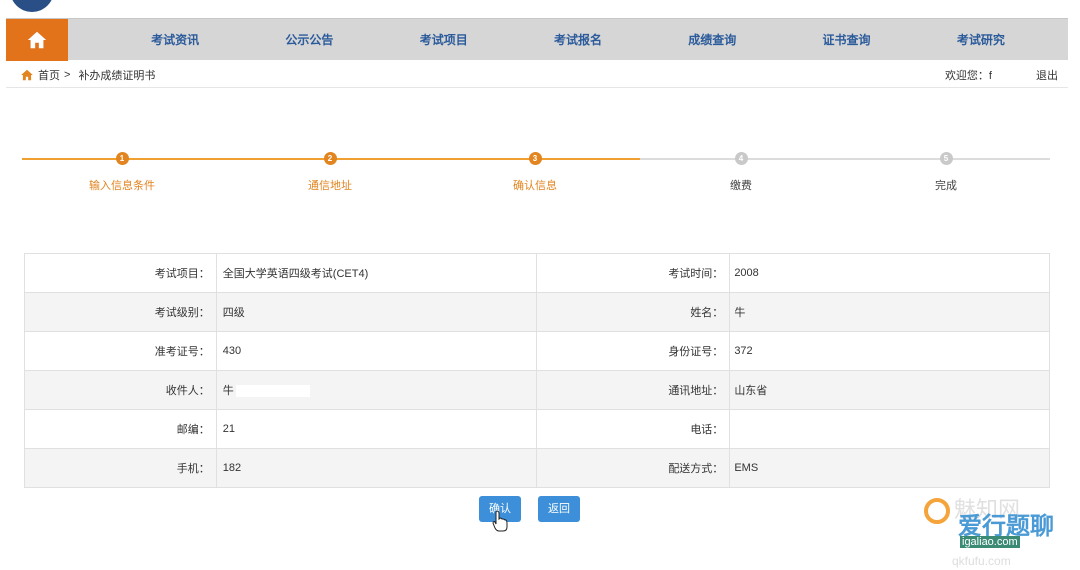 This screenshot has height=570, width=1080. What do you see at coordinates (889, 273) in the screenshot?
I see `field-value-exam-time: 2008` at bounding box center [889, 273].